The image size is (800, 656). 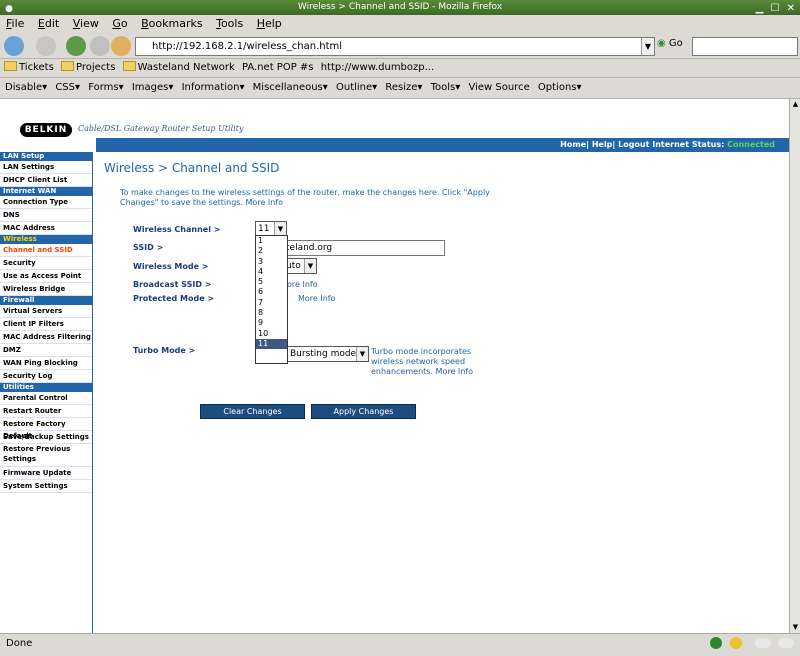 What do you see at coordinates (15, 24) in the screenshot?
I see `menu-file: File` at bounding box center [15, 24].